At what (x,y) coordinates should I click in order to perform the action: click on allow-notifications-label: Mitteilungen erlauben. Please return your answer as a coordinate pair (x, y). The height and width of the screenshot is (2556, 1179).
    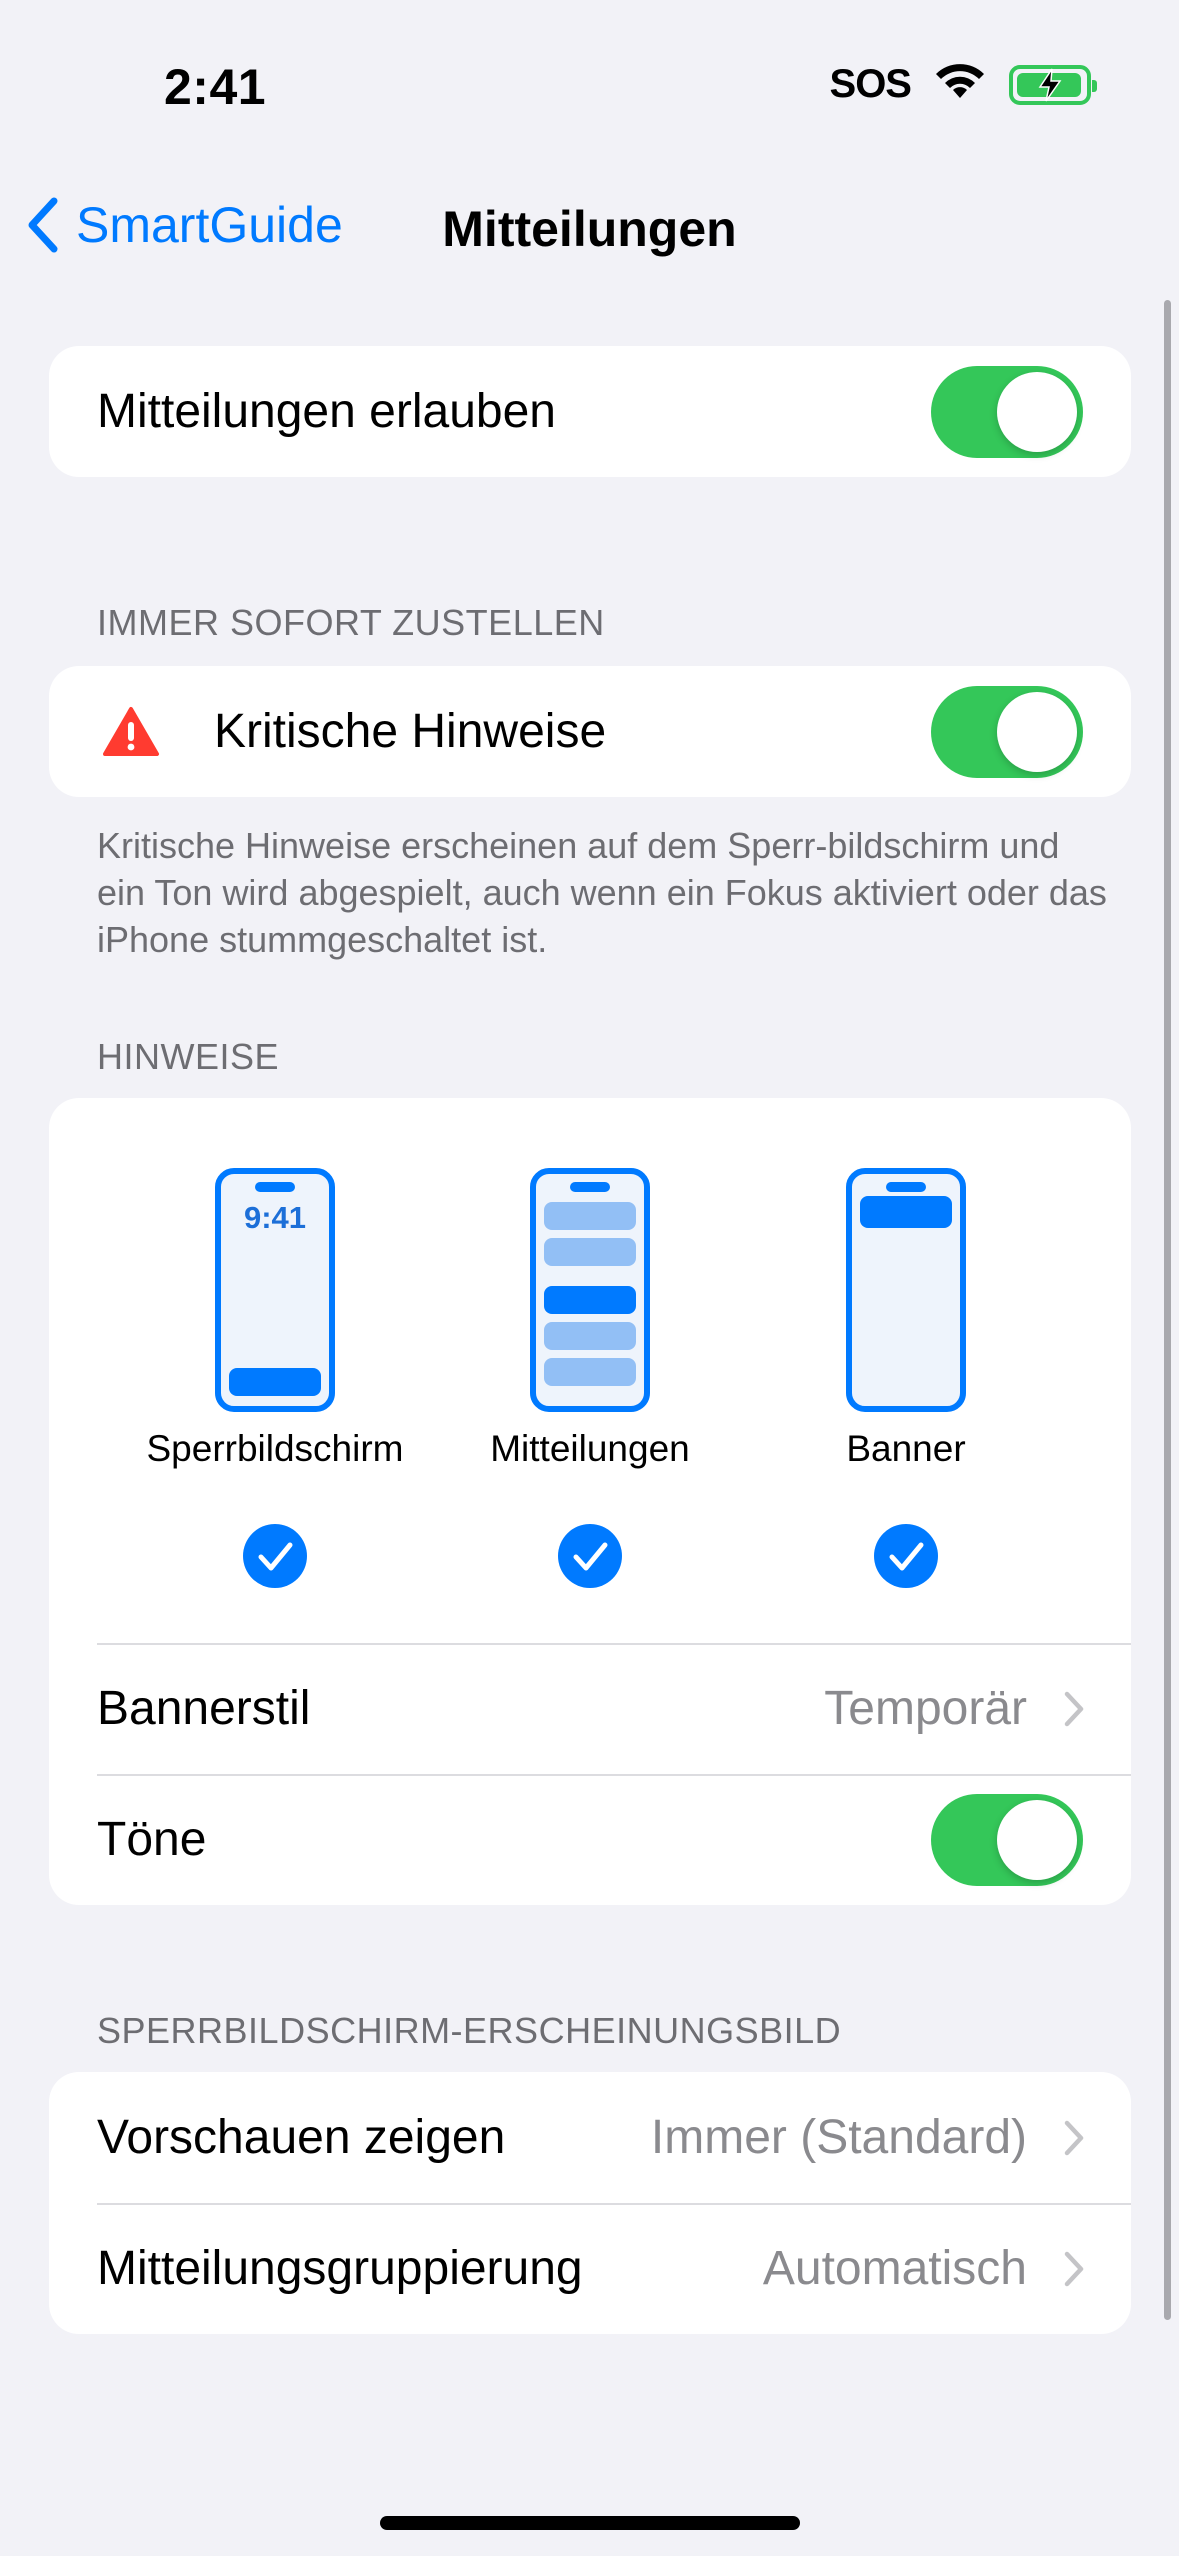
    Looking at the image, I should click on (326, 411).